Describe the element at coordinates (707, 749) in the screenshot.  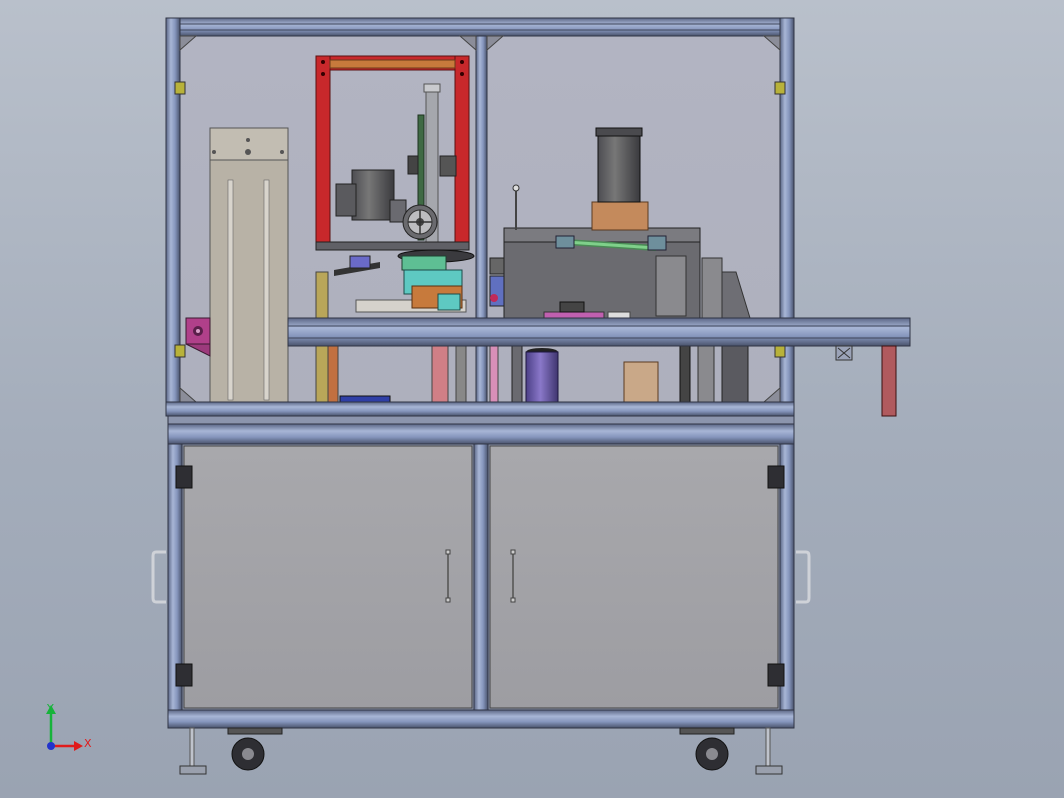
I see `caster-right` at that location.